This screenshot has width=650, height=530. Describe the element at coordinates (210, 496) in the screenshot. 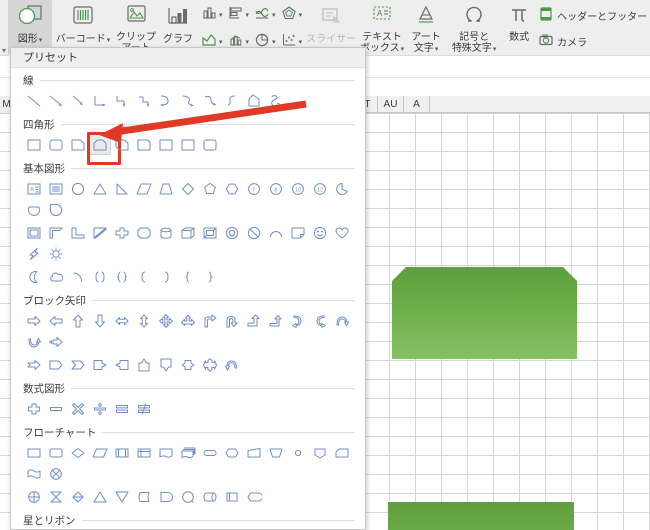

I see `shape-item-flow-direct-access` at that location.